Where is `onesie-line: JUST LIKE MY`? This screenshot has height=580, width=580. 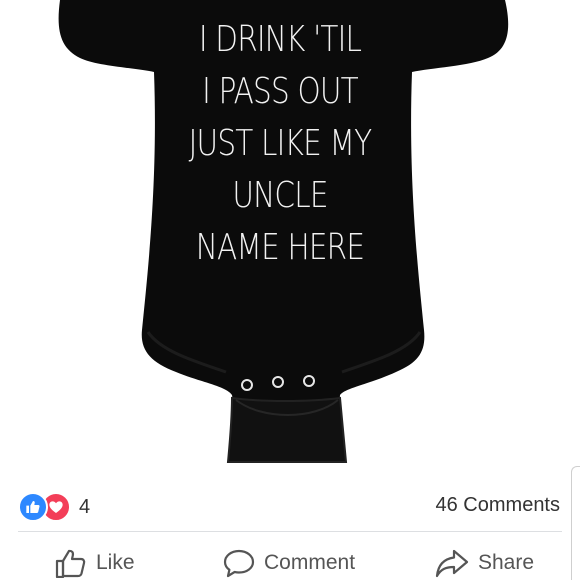
onesie-line: JUST LIKE MY is located at coordinates (280, 143).